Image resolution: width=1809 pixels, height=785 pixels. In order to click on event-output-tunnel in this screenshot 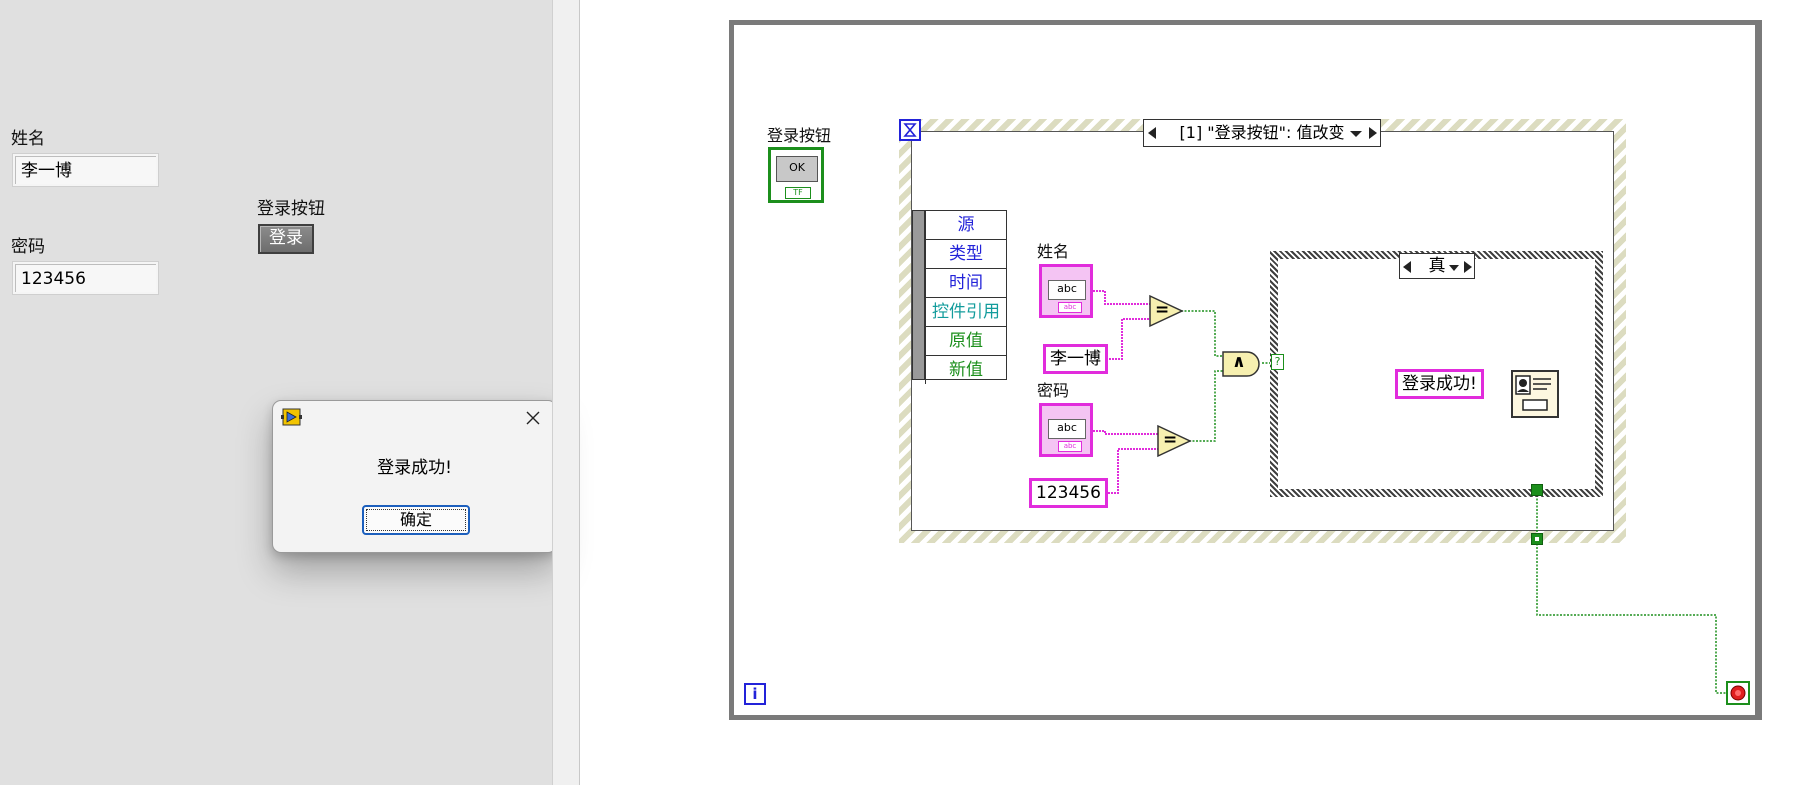, I will do `click(1537, 539)`.